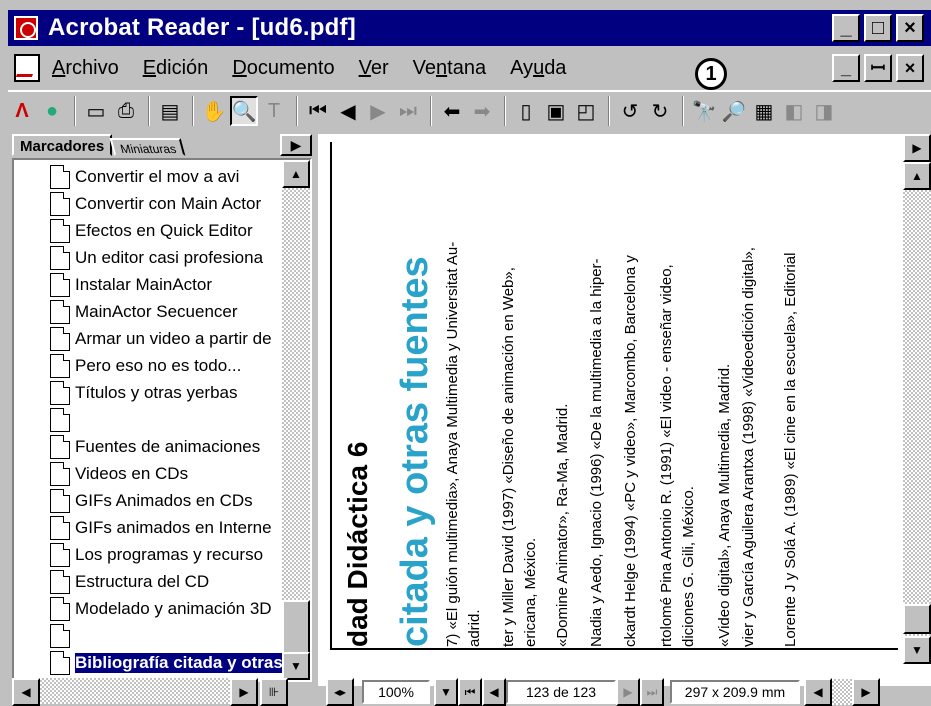 The height and width of the screenshot is (706, 931). I want to click on go-back-icon: ⬅, so click(452, 111).